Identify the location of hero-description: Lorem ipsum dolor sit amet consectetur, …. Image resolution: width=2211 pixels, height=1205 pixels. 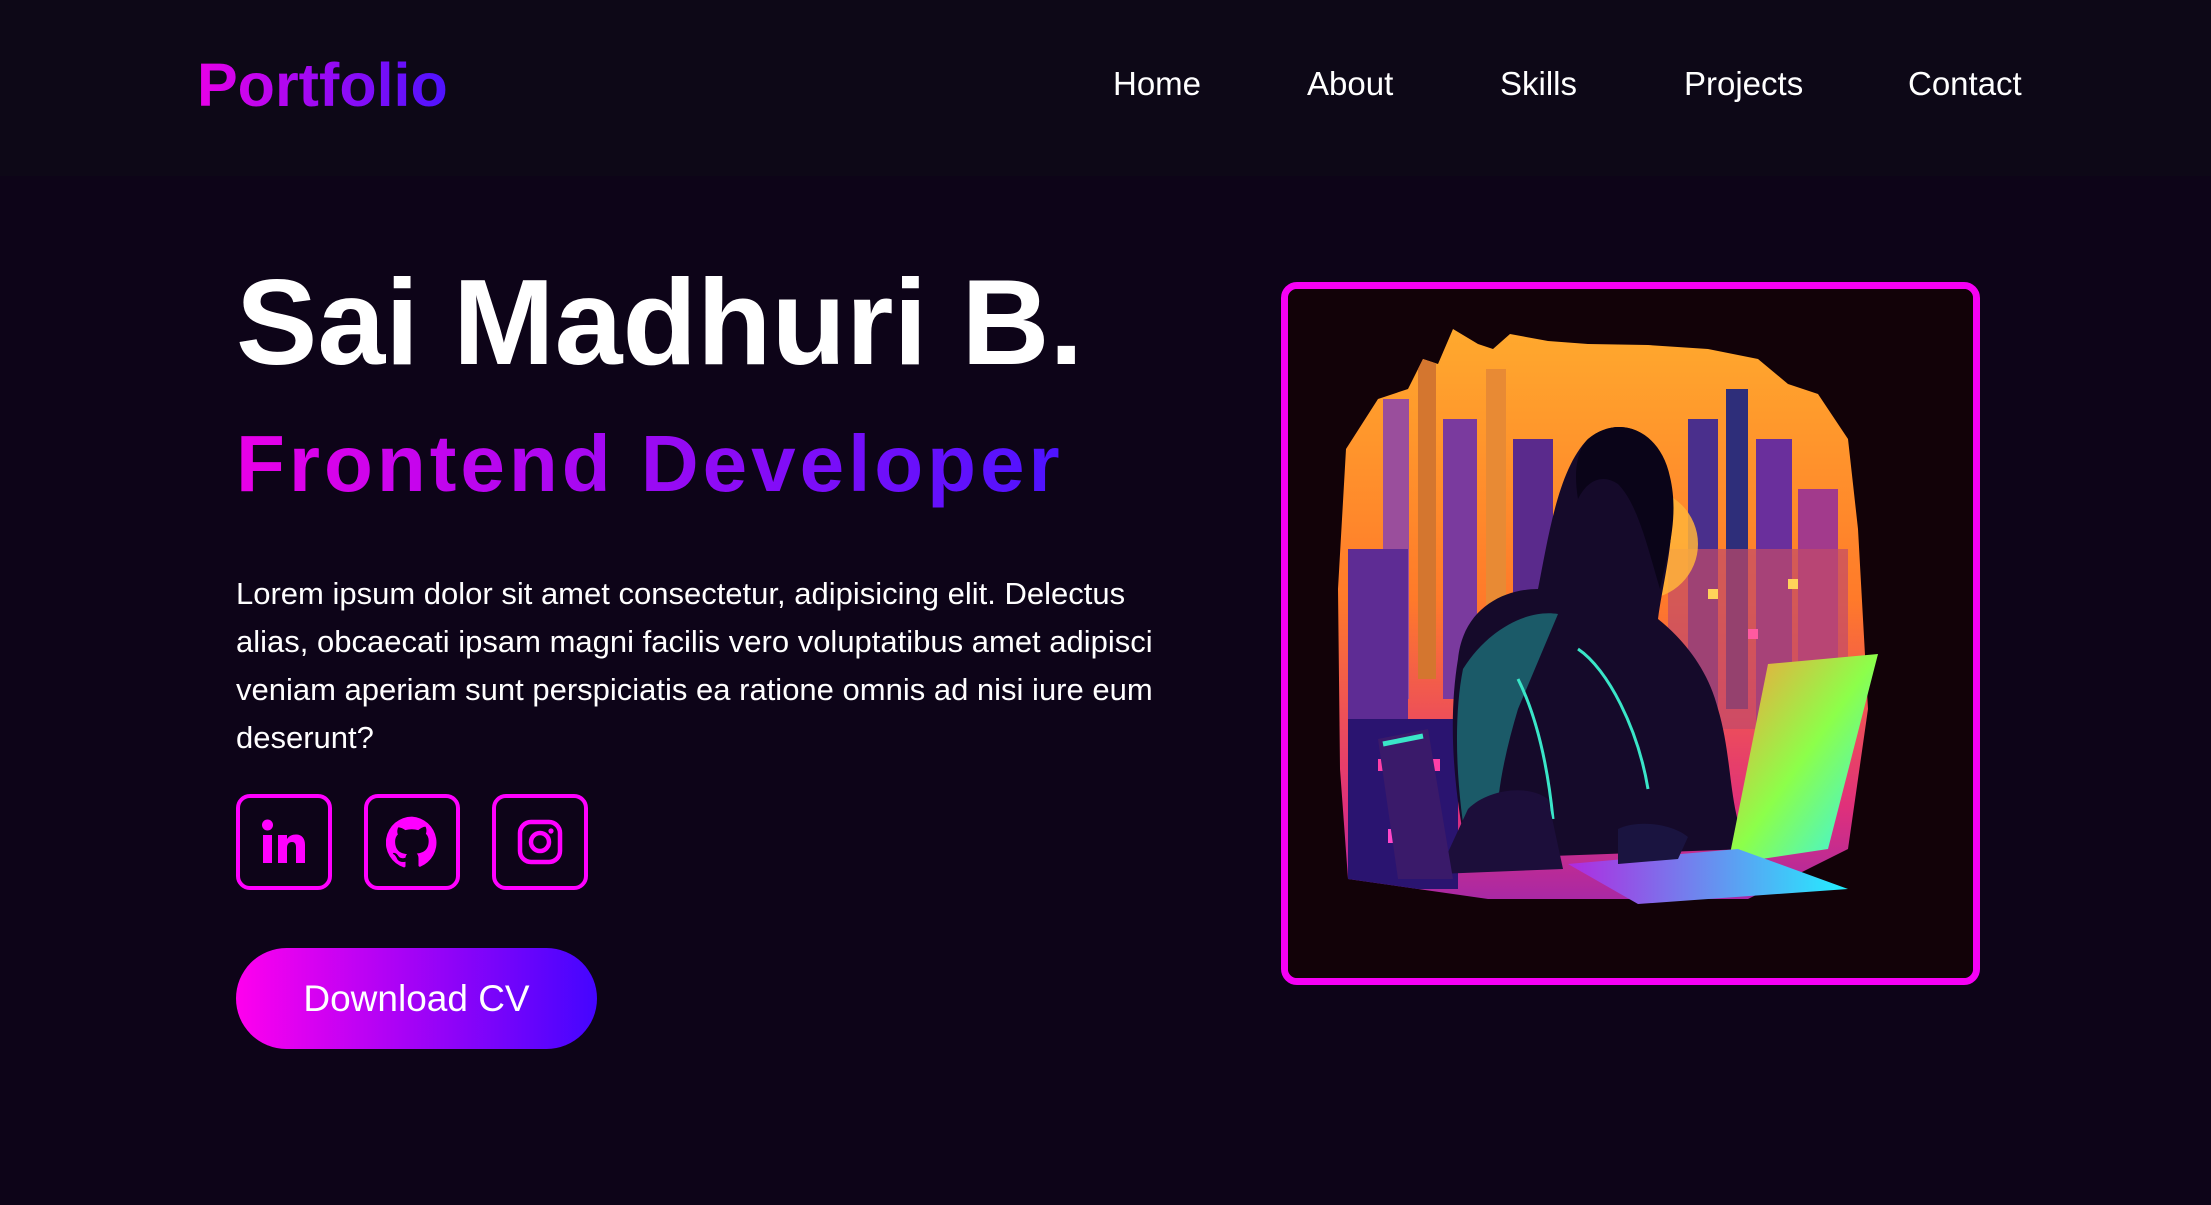
(694, 665).